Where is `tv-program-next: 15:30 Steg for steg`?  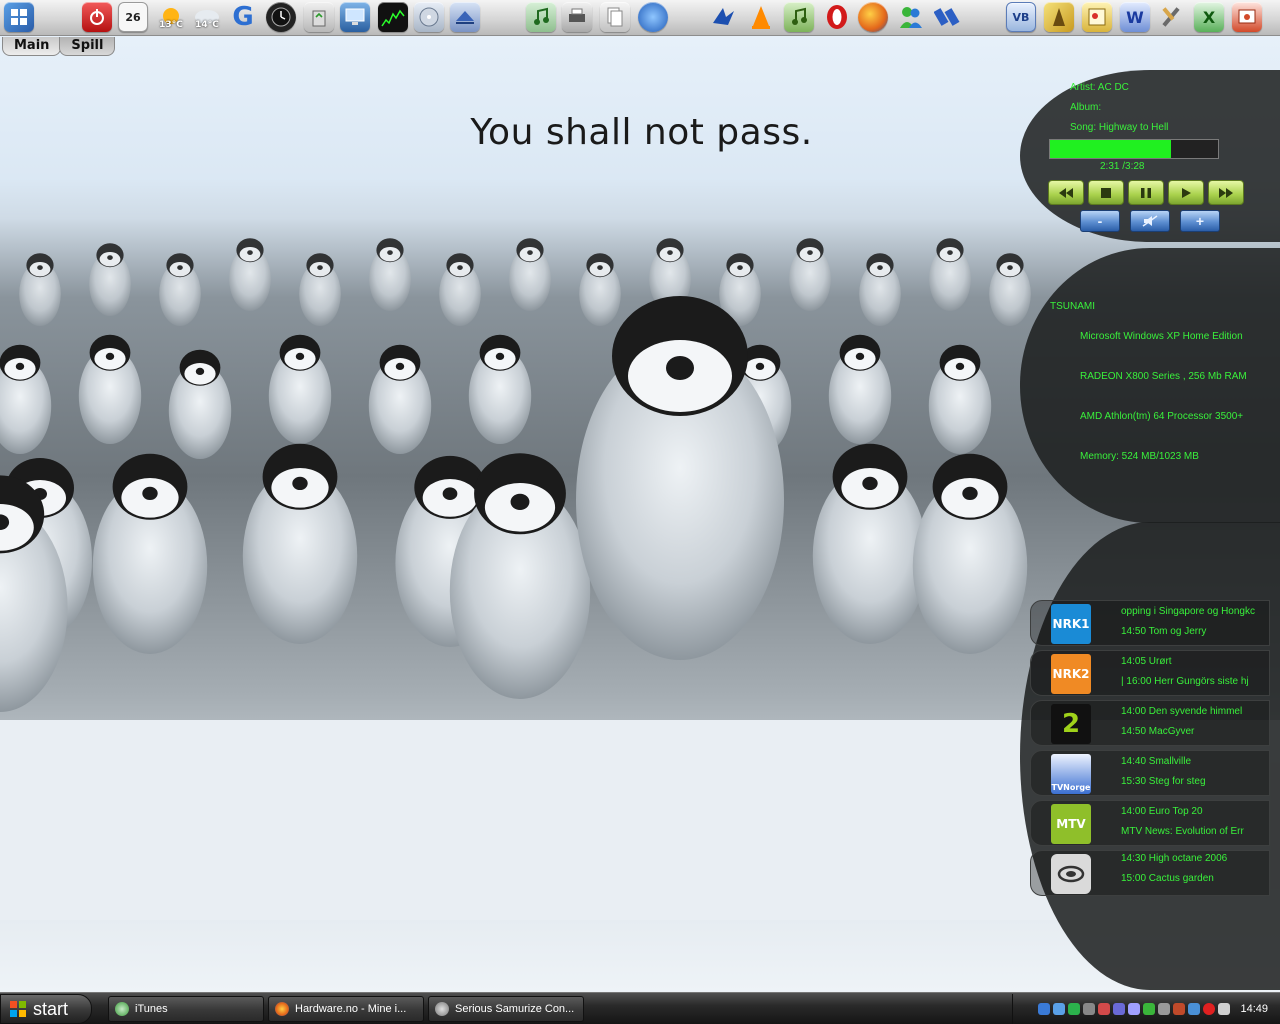 tv-program-next: 15:30 Steg for steg is located at coordinates (1163, 781).